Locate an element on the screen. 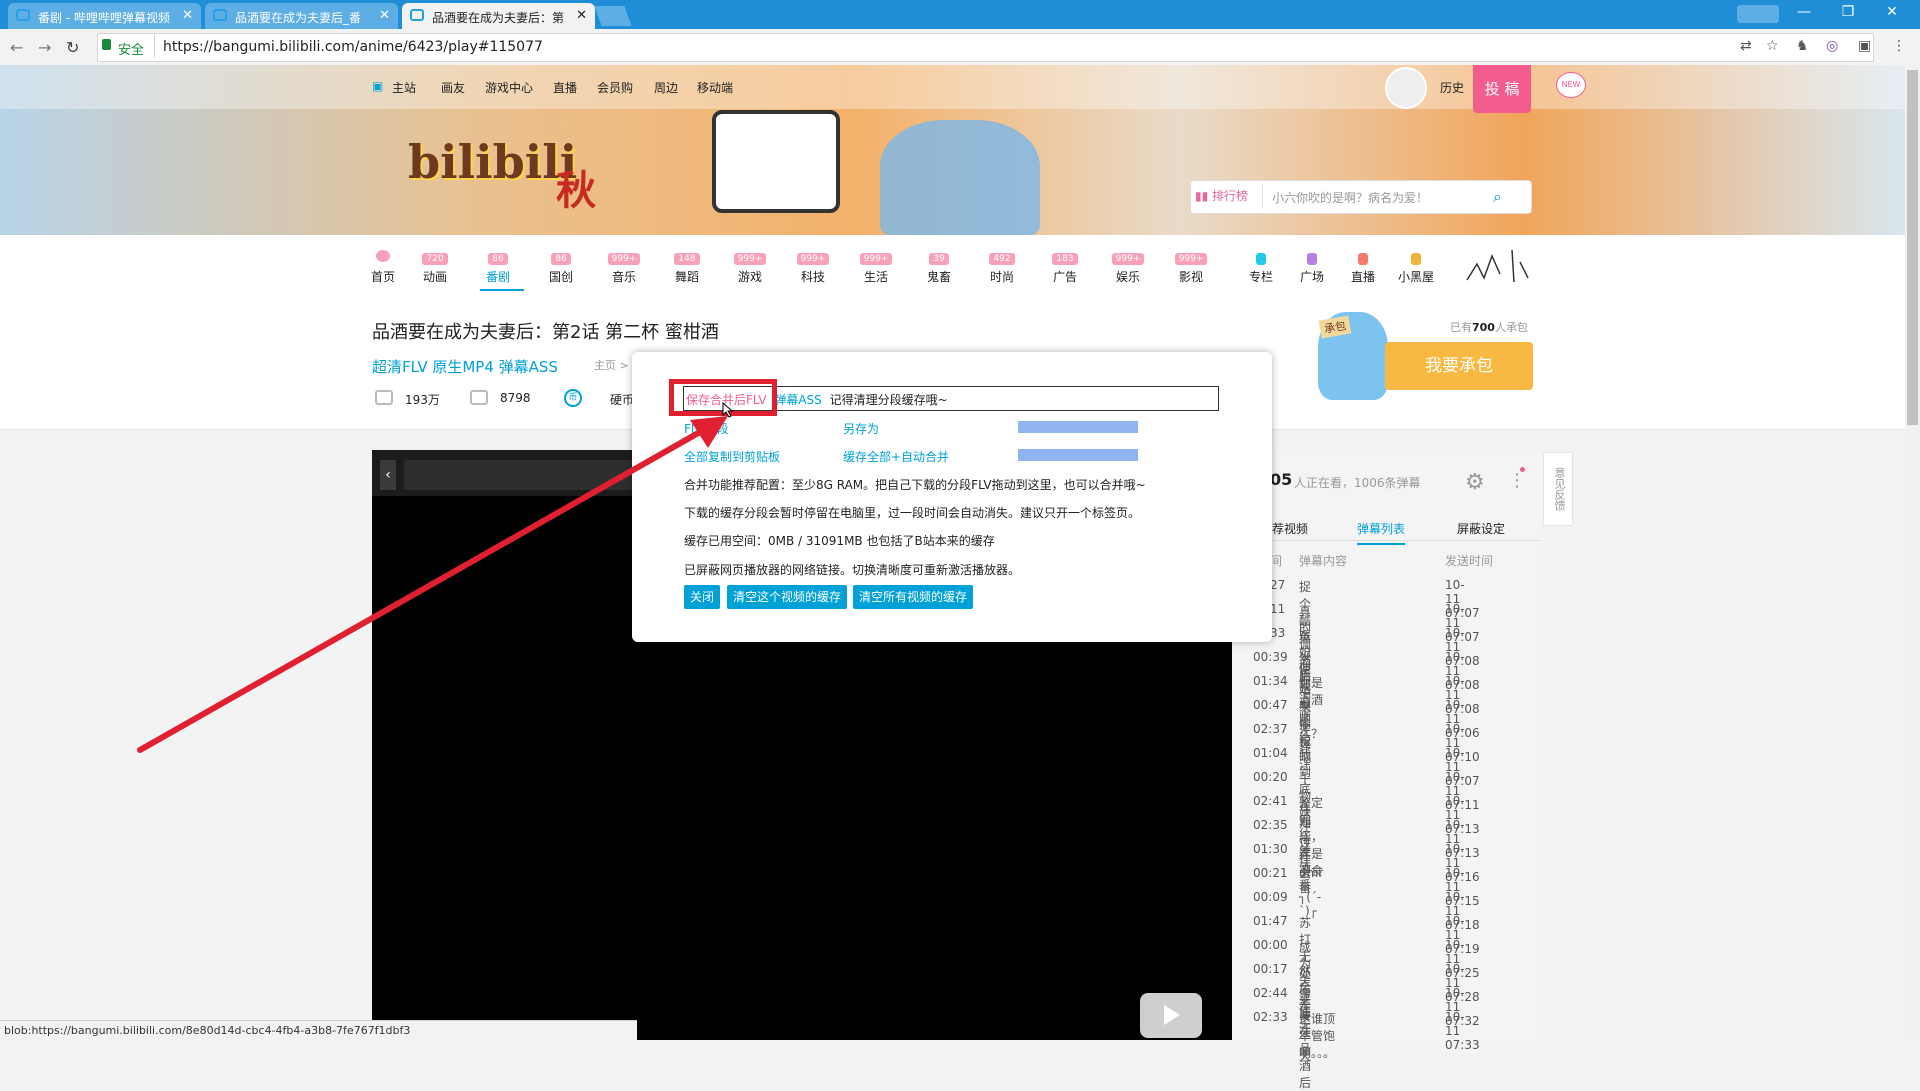 The image size is (1920, 1091). annotation-arrow is located at coordinates (432, 584).